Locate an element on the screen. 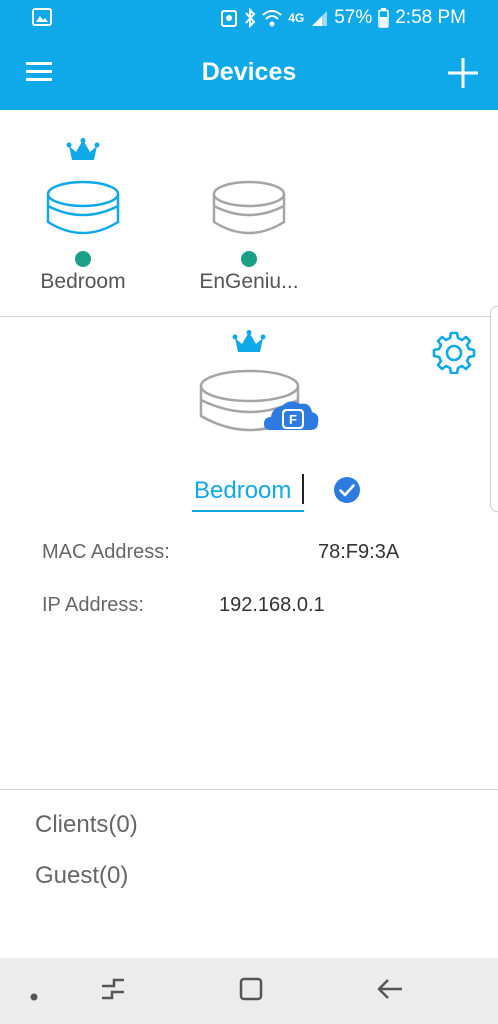 This screenshot has height=1024, width=498. recycle-icon is located at coordinates (229, 18).